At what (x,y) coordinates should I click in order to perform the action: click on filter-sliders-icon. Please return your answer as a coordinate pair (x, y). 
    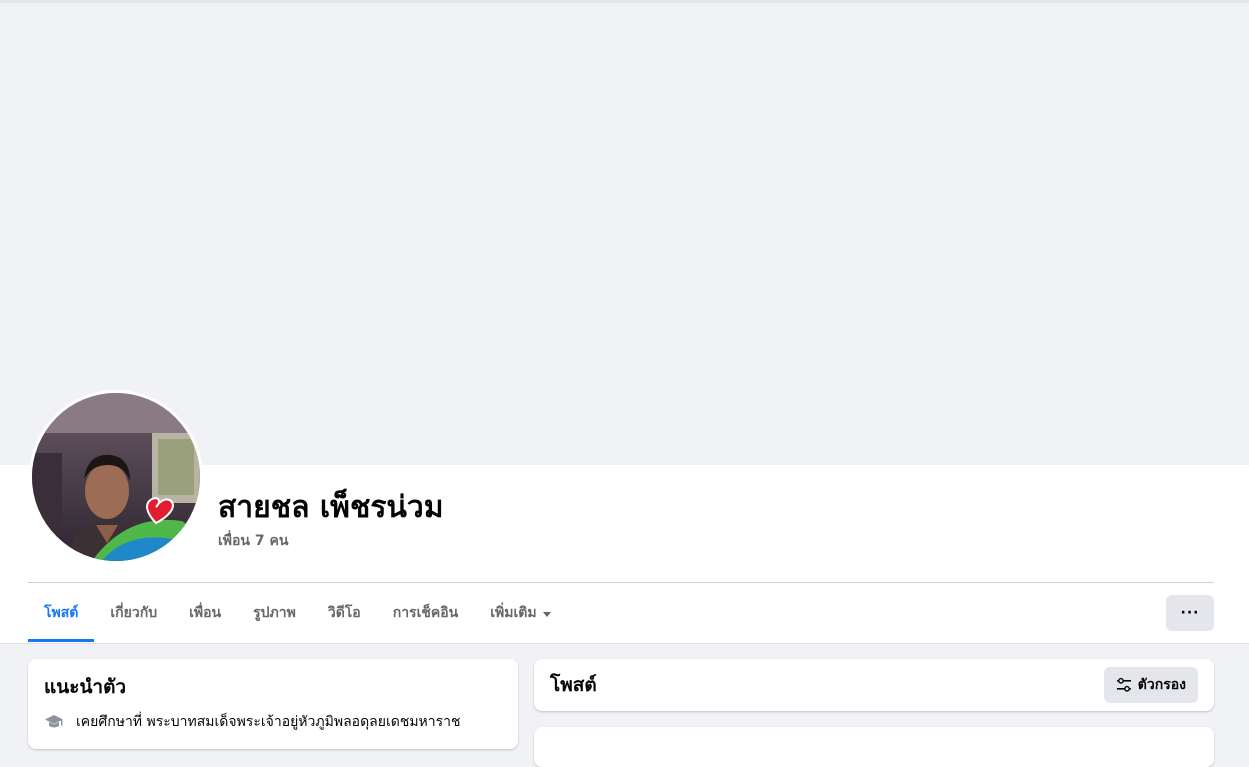
    Looking at the image, I should click on (1123, 684).